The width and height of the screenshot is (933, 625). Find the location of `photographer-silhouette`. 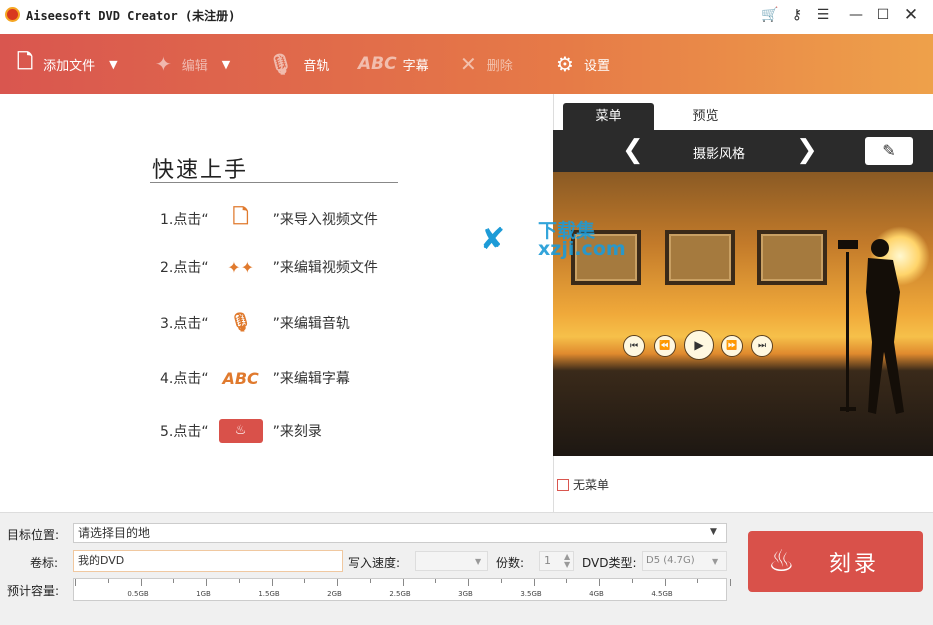

photographer-silhouette is located at coordinates (871, 326).